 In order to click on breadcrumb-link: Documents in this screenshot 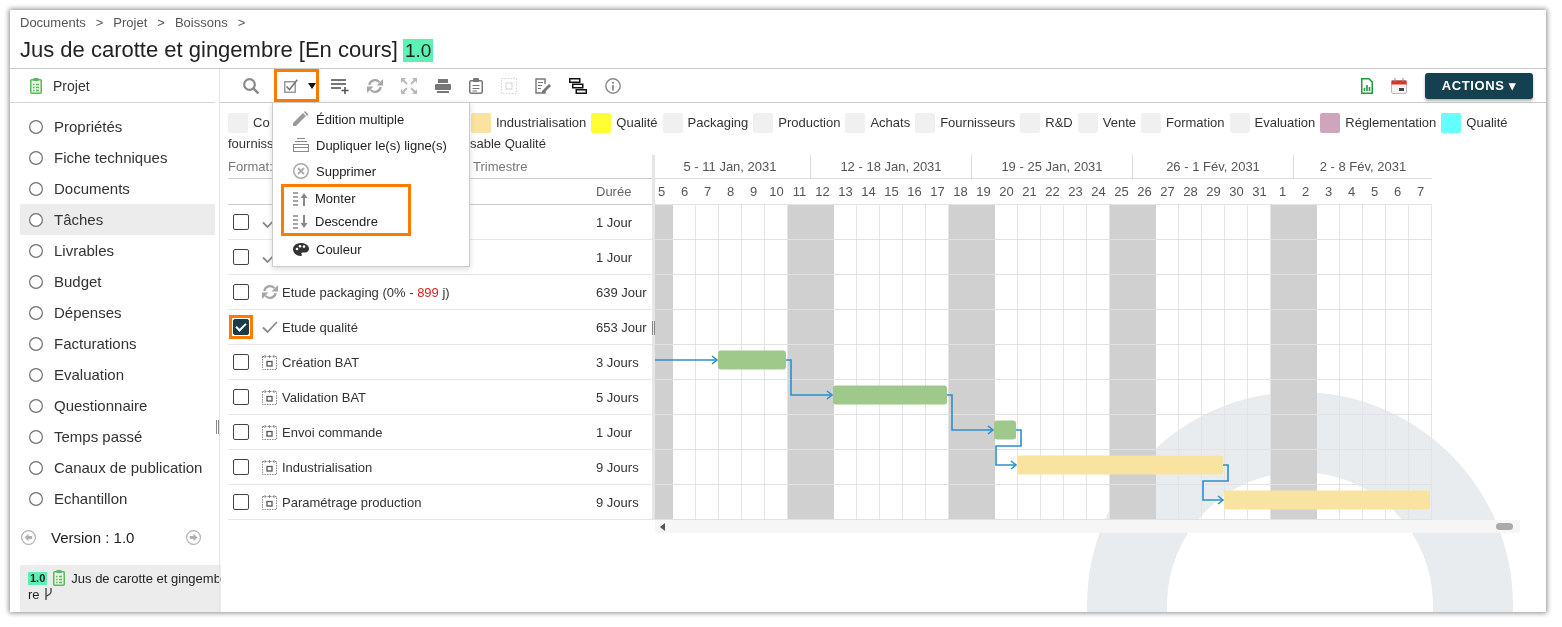, I will do `click(53, 23)`.